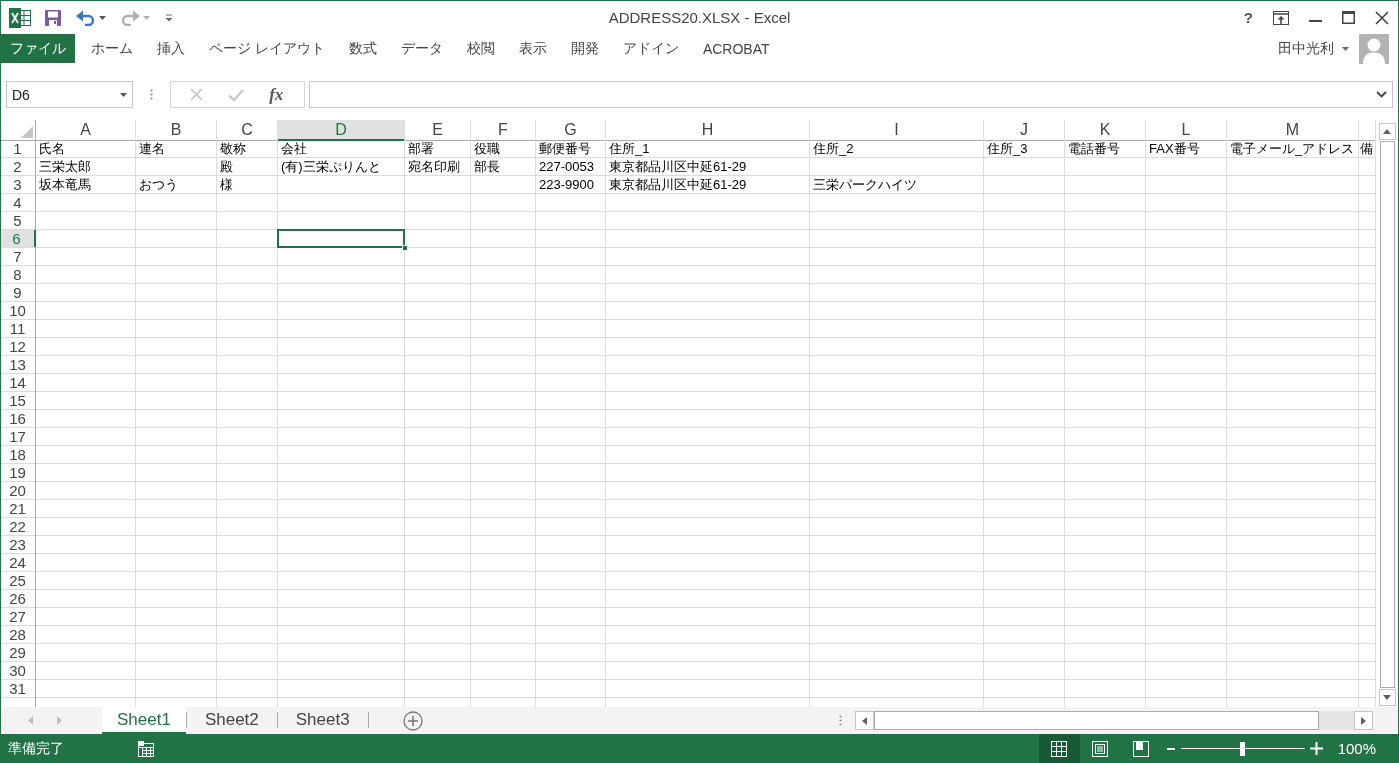  I want to click on file-tab: ファイル, so click(38, 48).